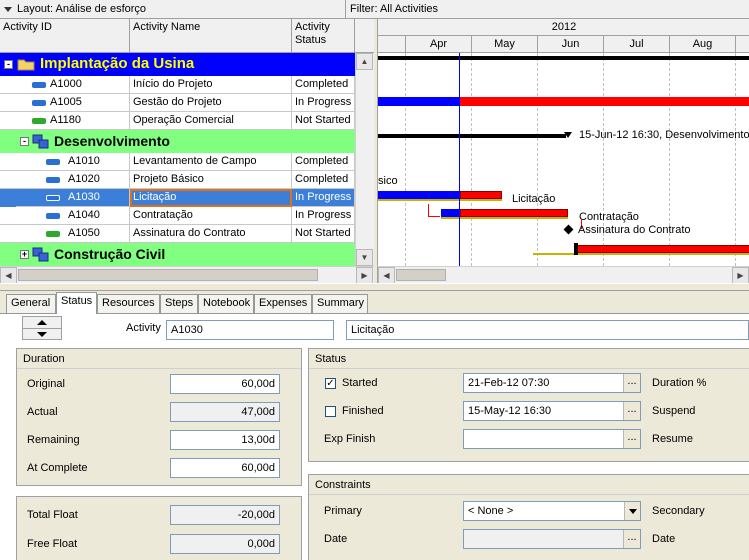  What do you see at coordinates (159, 359) in the screenshot?
I see `duration-title: Duration` at bounding box center [159, 359].